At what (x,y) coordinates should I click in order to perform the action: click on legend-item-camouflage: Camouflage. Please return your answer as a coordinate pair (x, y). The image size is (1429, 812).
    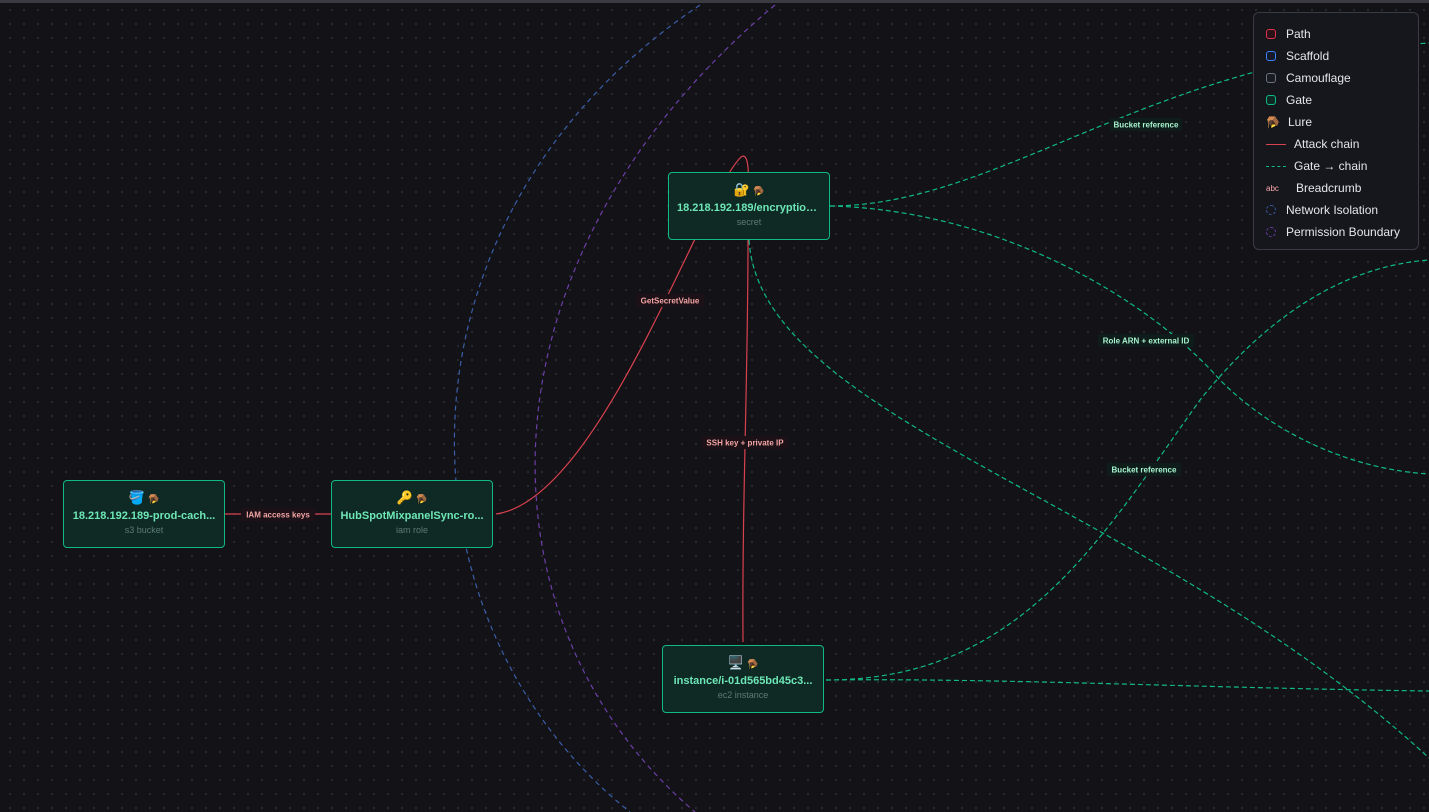
    Looking at the image, I should click on (1342, 78).